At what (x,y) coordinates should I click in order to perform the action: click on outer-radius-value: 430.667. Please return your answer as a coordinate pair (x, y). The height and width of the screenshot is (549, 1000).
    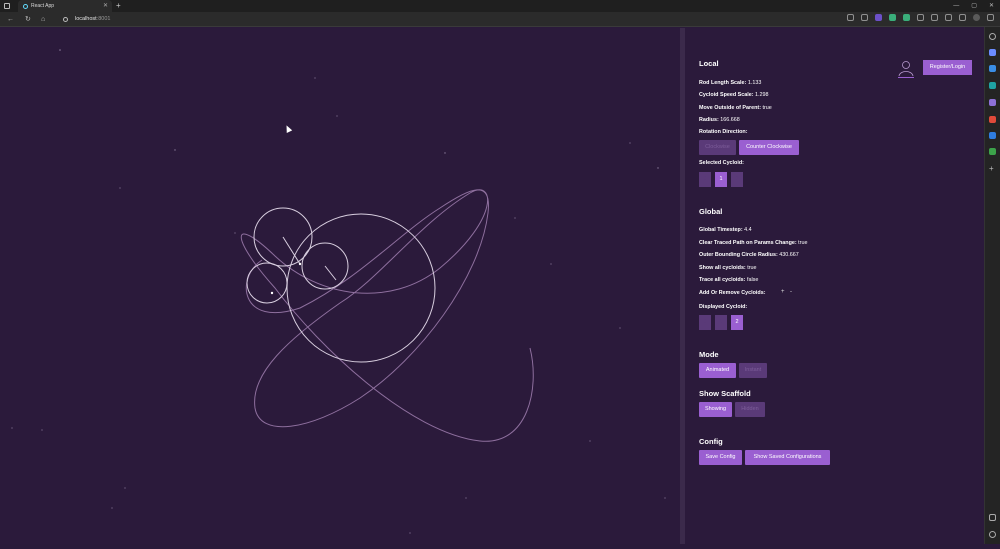
    Looking at the image, I should click on (789, 255).